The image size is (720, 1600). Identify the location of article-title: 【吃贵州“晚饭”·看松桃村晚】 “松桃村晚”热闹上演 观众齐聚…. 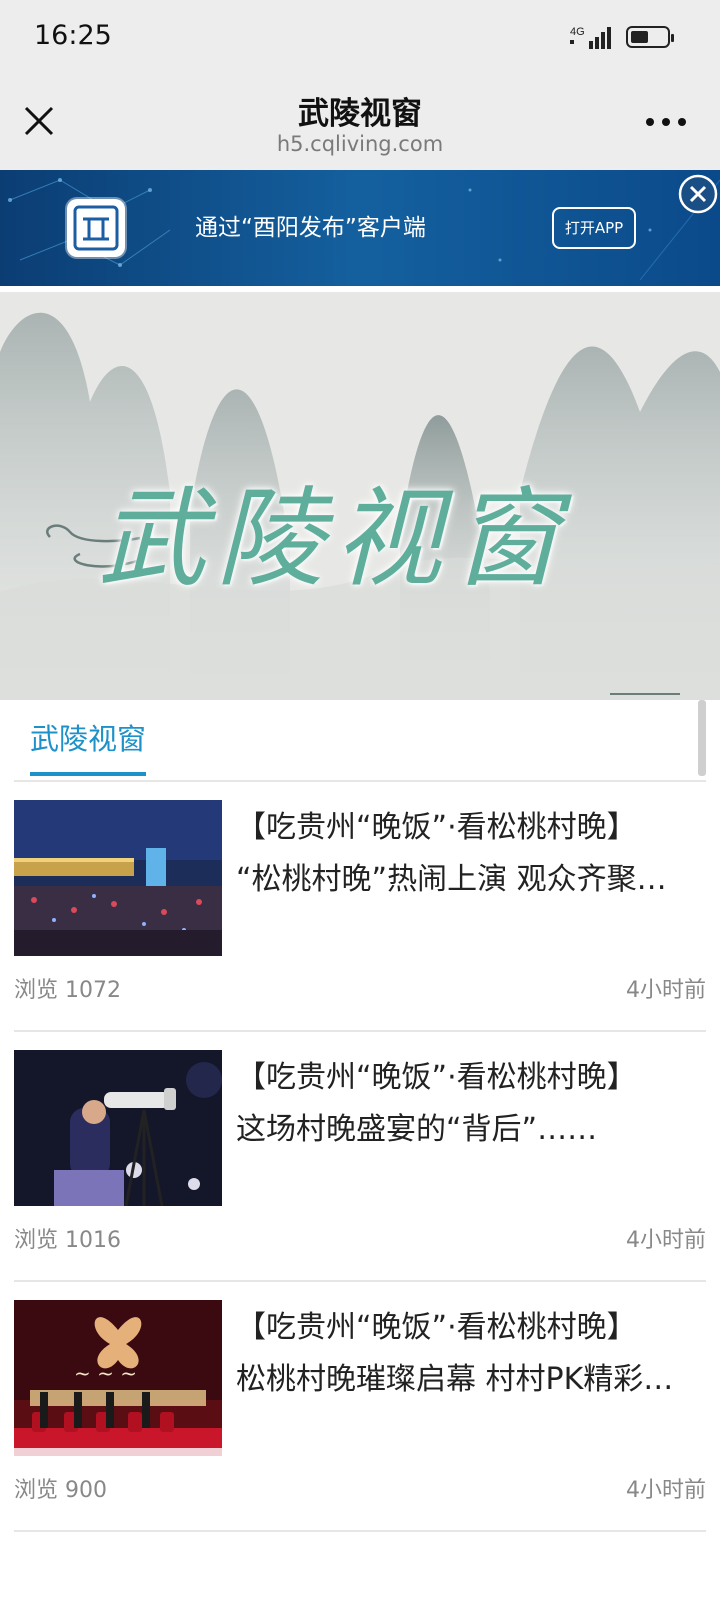
(471, 854).